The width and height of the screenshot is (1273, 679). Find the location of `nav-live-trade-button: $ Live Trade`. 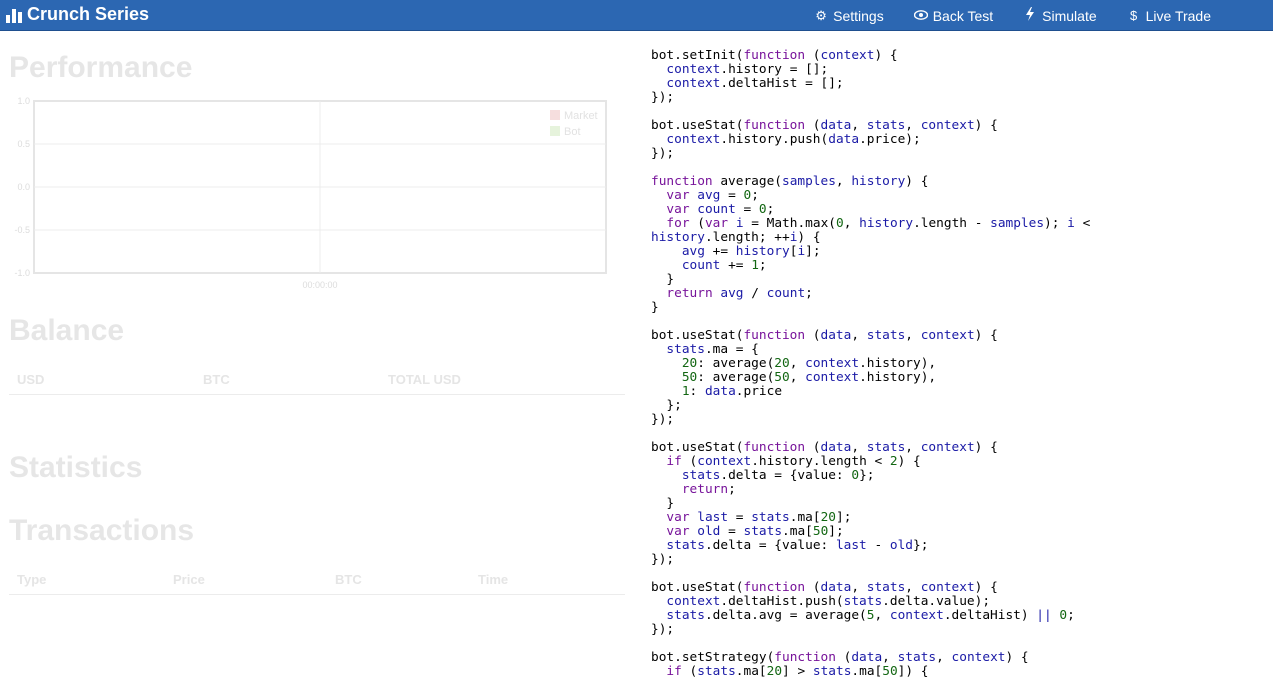

nav-live-trade-button: $ Live Trade is located at coordinates (1169, 15).